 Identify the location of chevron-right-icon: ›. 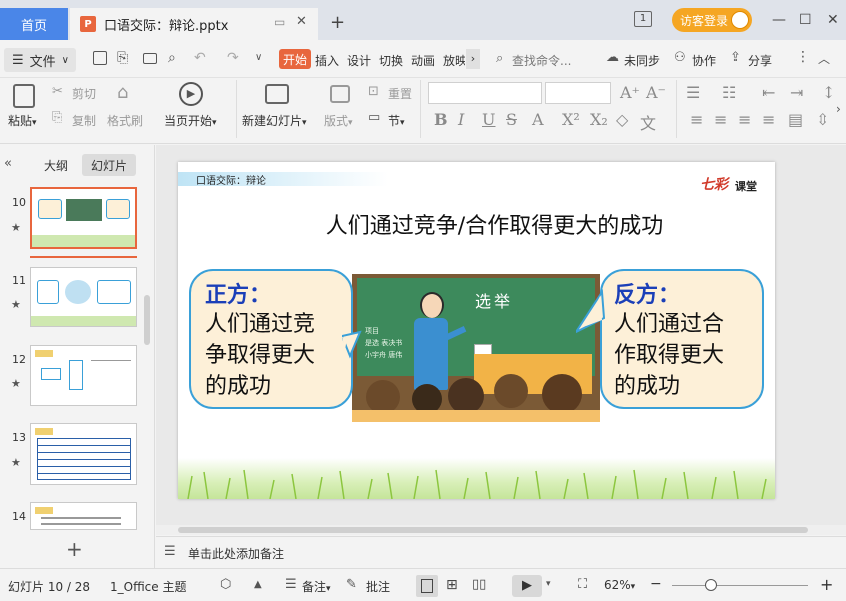
(473, 59).